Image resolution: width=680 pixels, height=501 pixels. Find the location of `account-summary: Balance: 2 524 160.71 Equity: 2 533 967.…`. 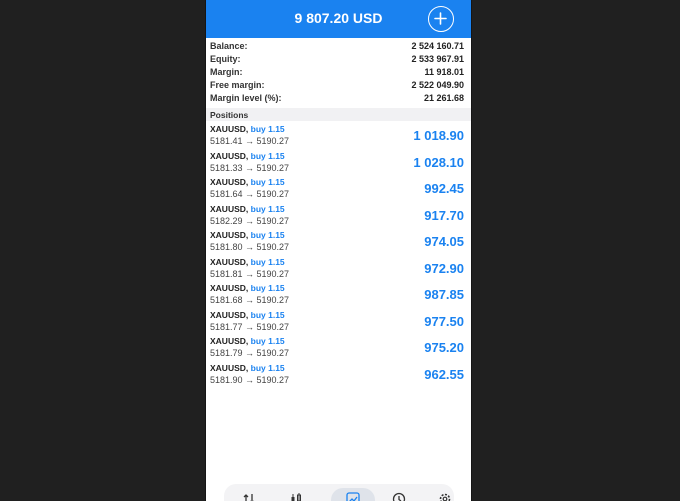

account-summary: Balance: 2 524 160.71 Equity: 2 533 967.… is located at coordinates (338, 72).